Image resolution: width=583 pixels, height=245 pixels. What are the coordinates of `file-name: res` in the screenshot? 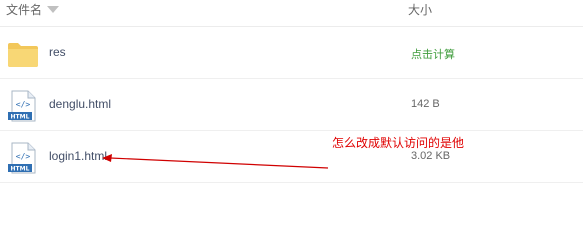 It's located at (57, 52).